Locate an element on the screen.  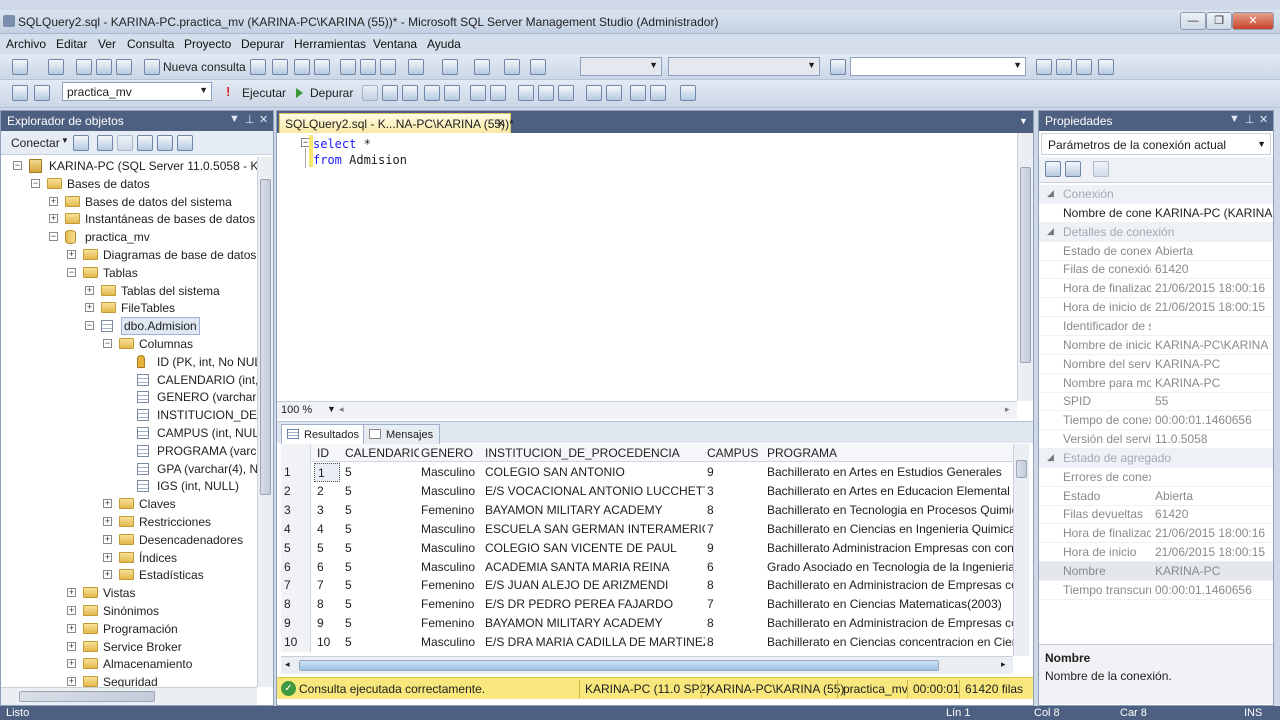
zoom-dropdown-icon: ▼ is located at coordinates (331, 409).